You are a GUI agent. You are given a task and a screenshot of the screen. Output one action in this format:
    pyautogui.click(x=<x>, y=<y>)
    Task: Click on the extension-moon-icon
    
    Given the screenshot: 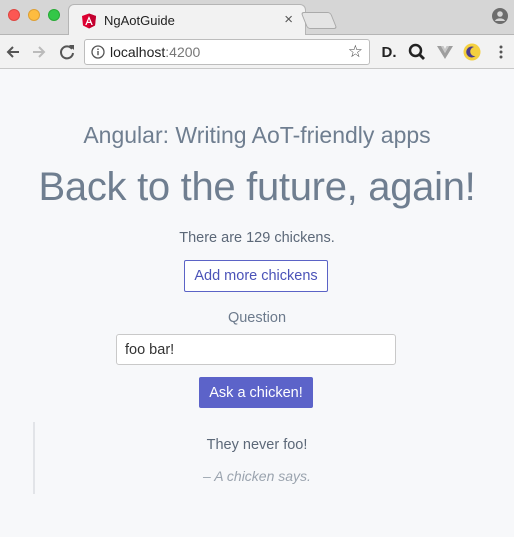 What is the action you would take?
    pyautogui.click(x=472, y=52)
    